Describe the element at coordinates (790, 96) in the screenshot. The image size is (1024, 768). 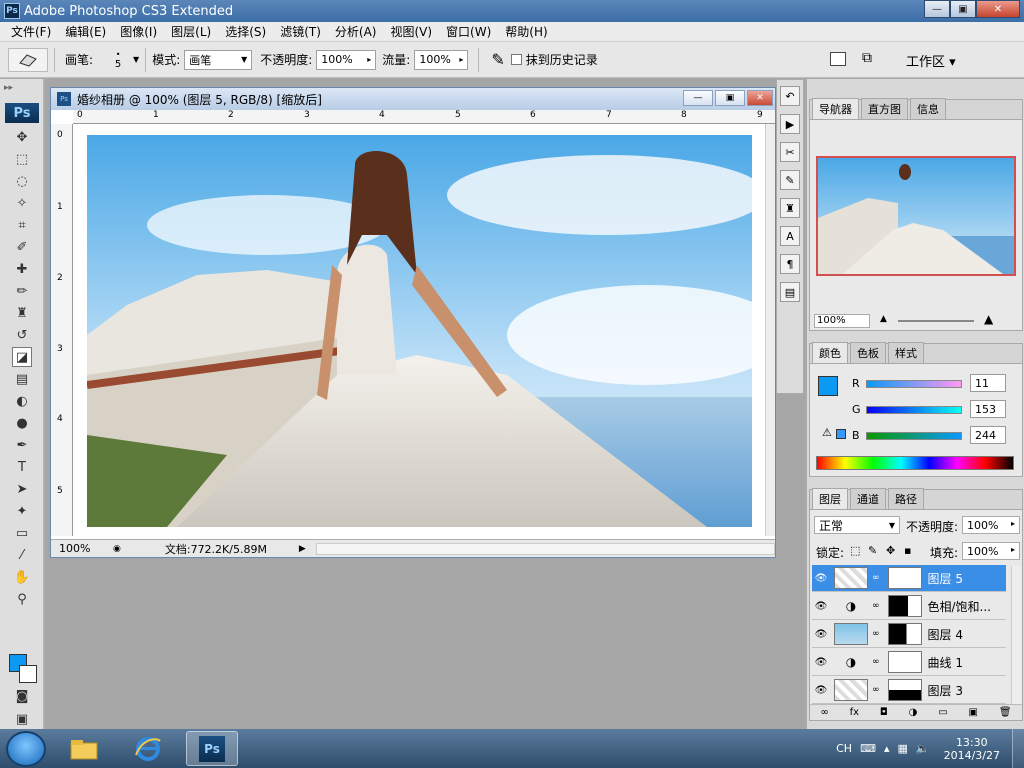
I see `history-icon: ↶` at that location.